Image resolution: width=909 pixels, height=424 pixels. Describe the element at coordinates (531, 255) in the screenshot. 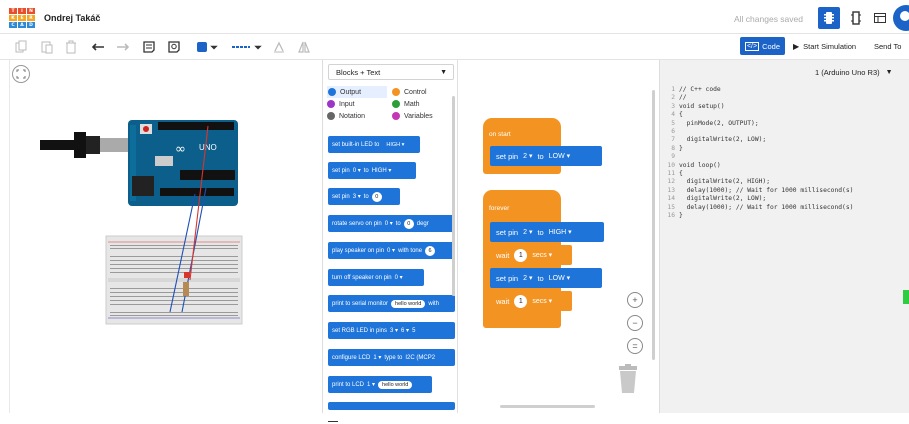

I see `block-wait-1: wait 1 secs ▾` at that location.